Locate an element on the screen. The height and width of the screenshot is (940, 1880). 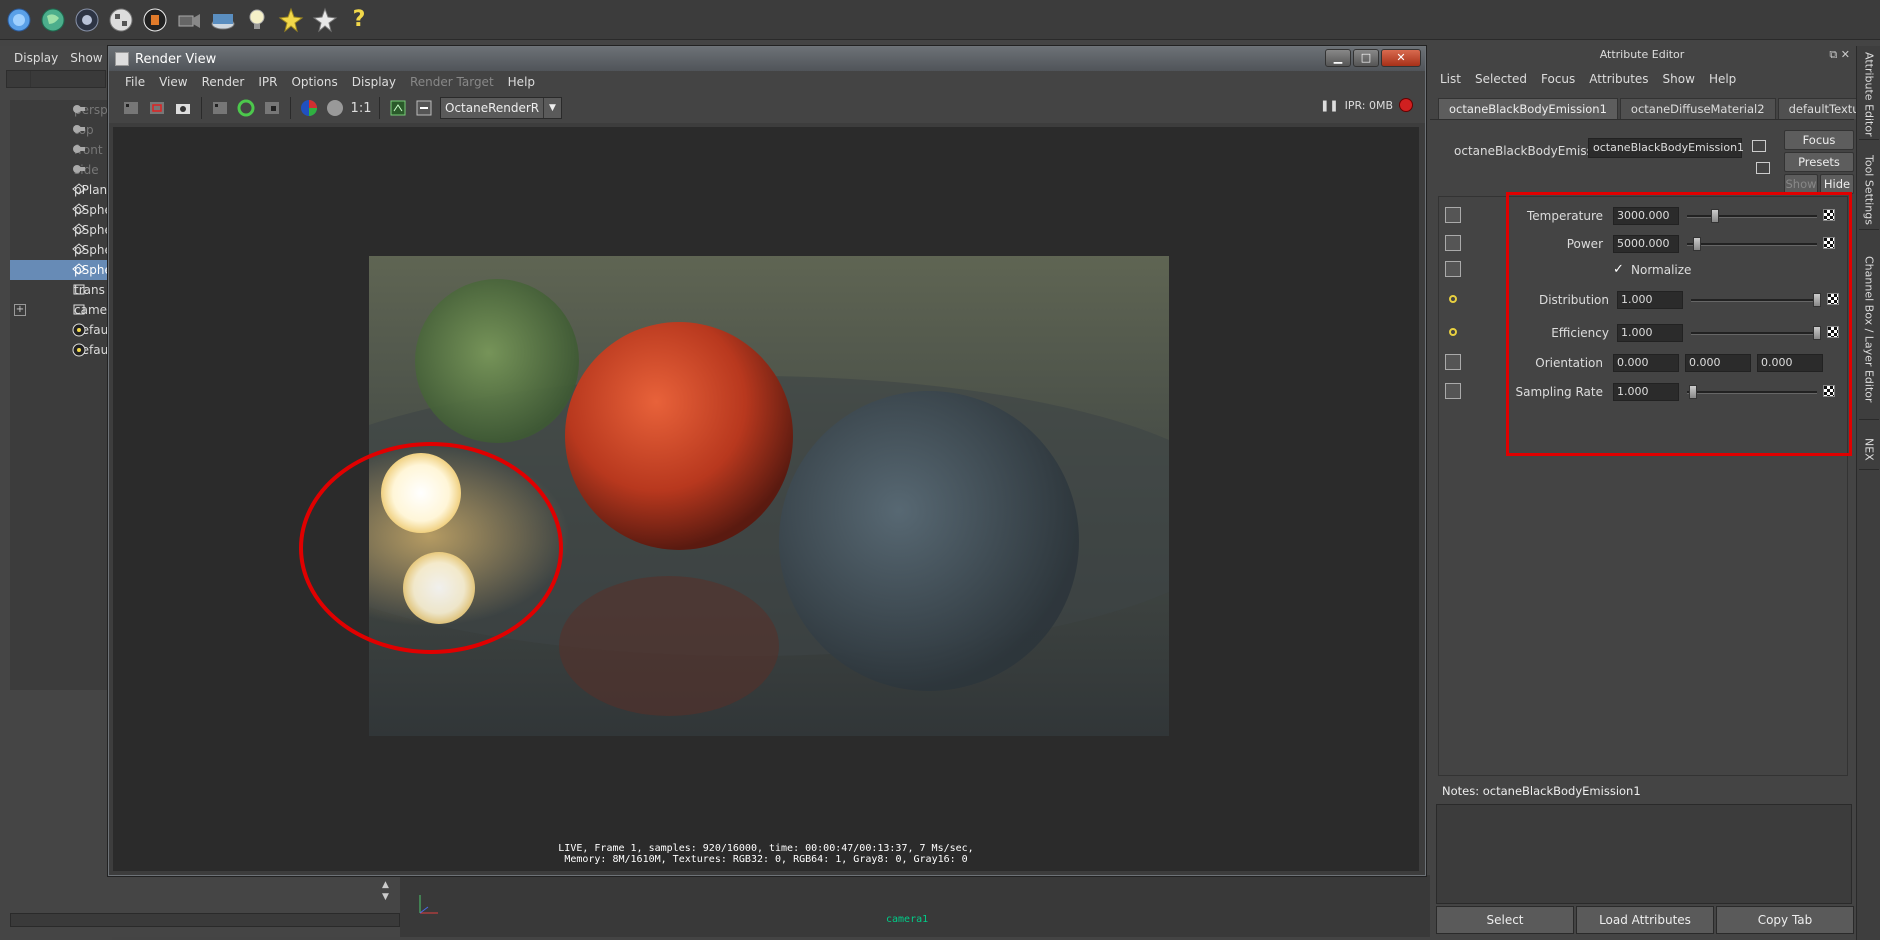
close-icon: ✕ is located at coordinates (1401, 58).